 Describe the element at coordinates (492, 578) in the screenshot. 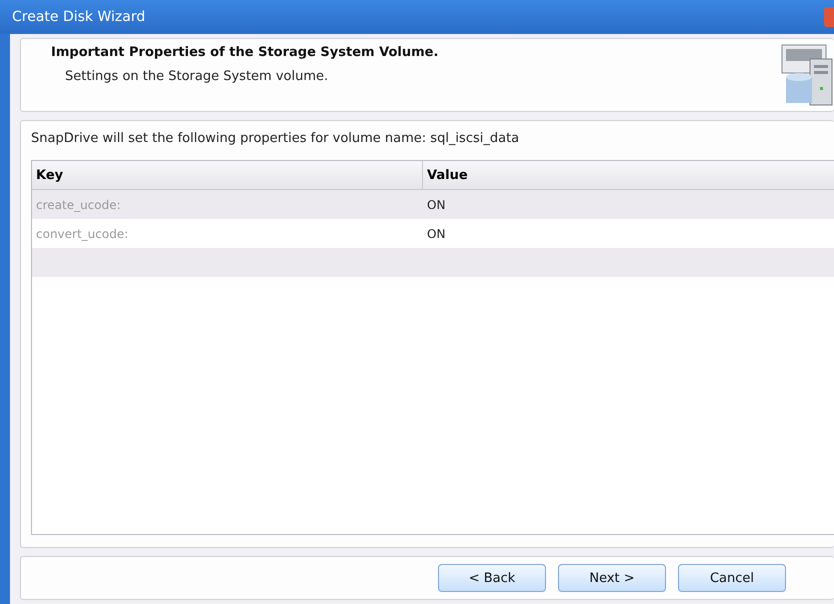

I see `back-button: < Back` at that location.